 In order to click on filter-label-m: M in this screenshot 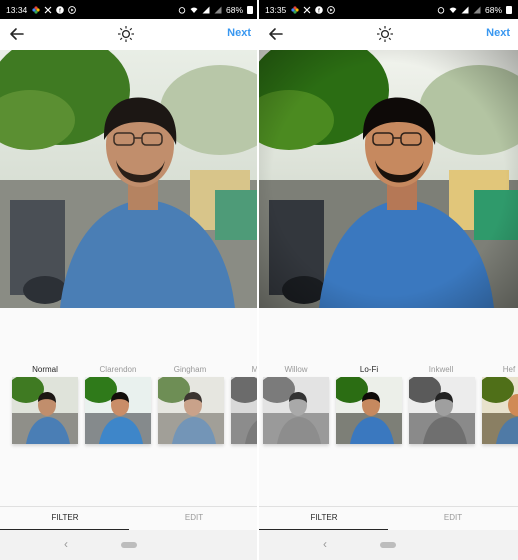, I will do `click(239, 369)`.